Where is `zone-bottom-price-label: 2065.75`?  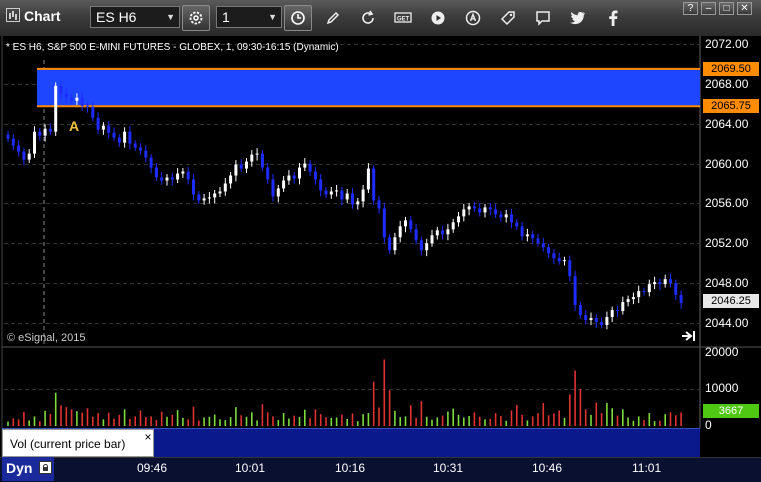 zone-bottom-price-label: 2065.75 is located at coordinates (731, 106).